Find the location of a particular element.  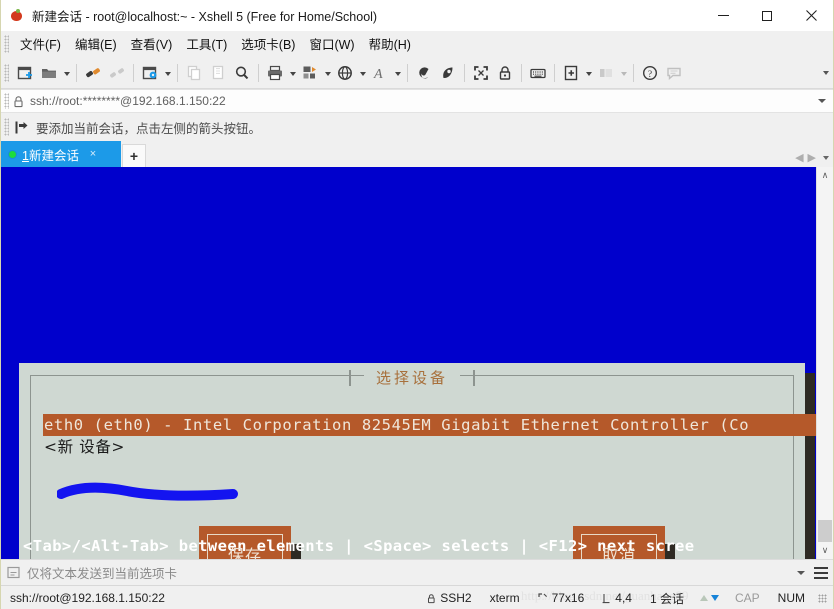

terminal-scrollbar: ∧ ∨ is located at coordinates (824, 363).